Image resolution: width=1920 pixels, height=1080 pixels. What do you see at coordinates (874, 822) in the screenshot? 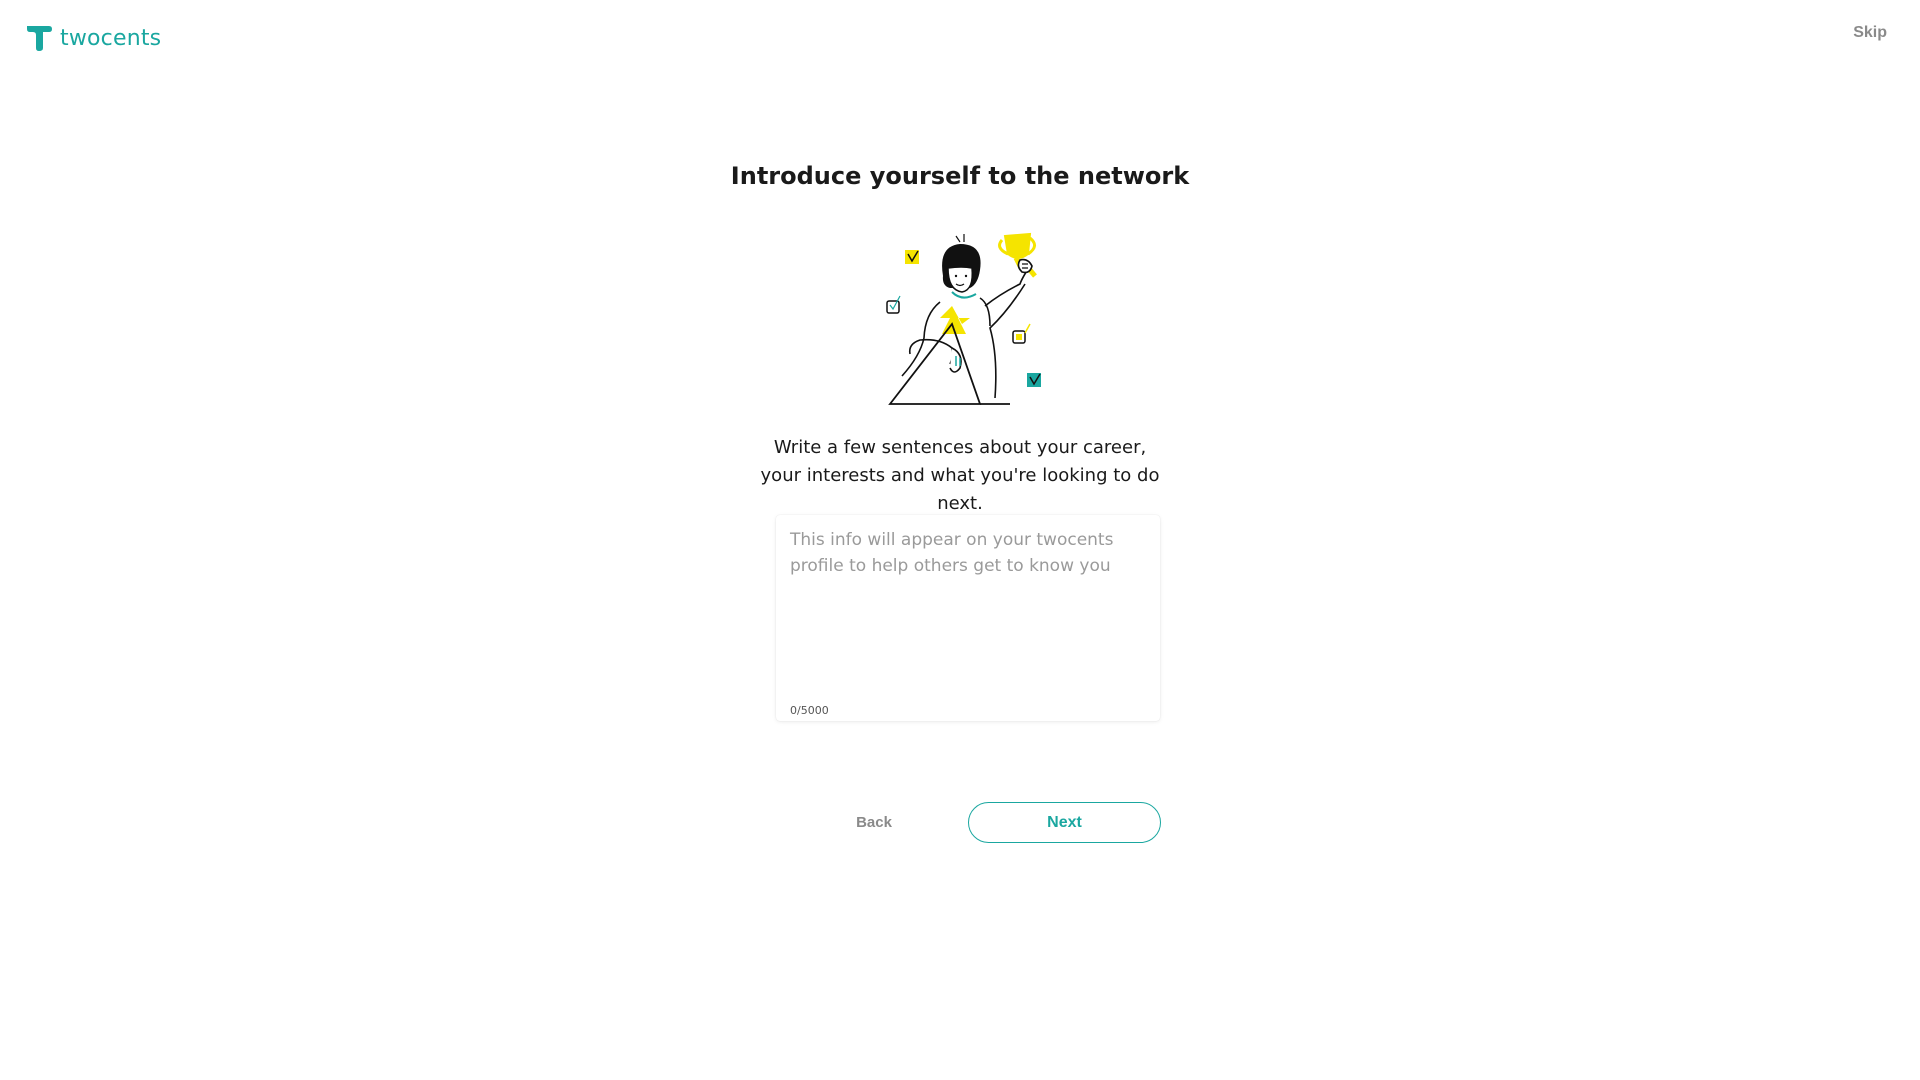
I see `back-button: Back` at bounding box center [874, 822].